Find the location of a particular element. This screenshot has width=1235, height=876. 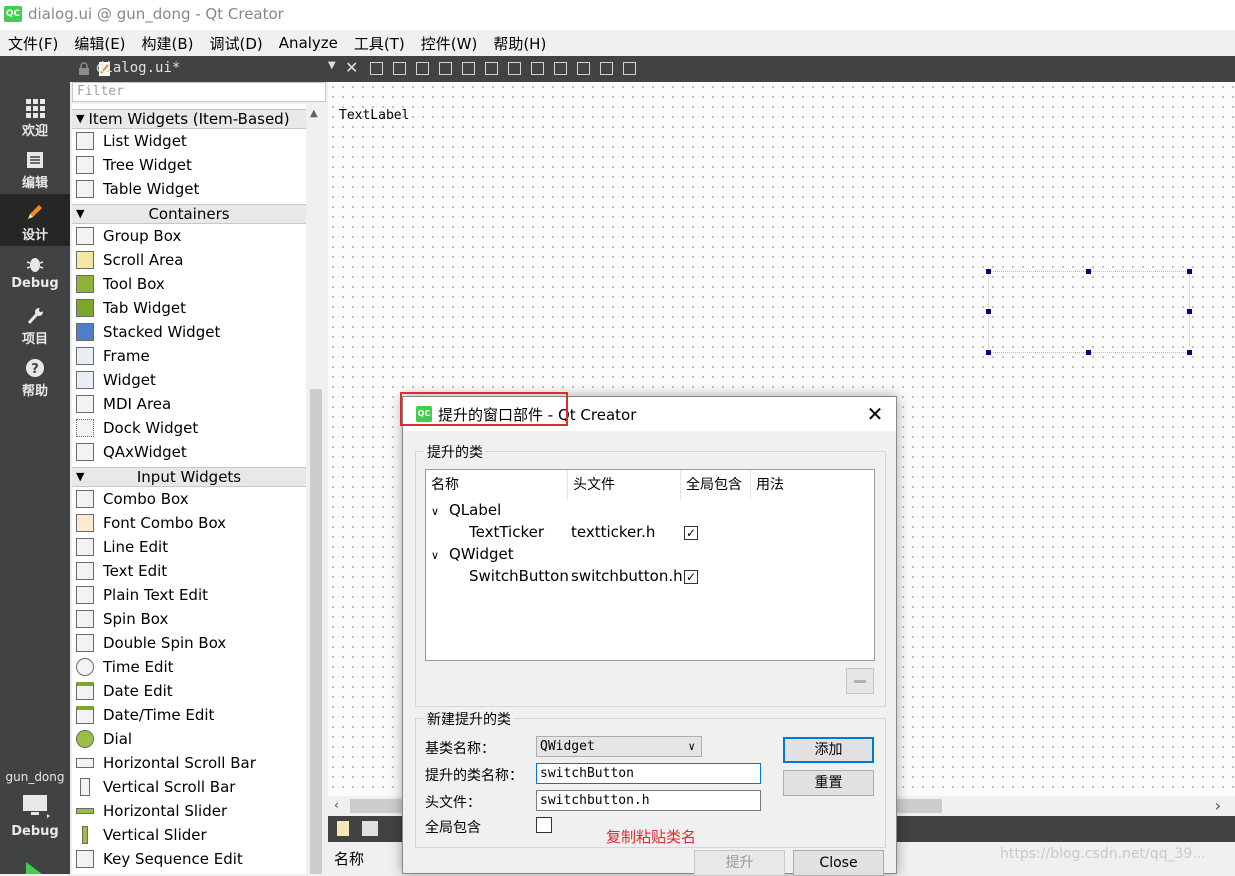

layout-vertical-icon is located at coordinates (491, 68).